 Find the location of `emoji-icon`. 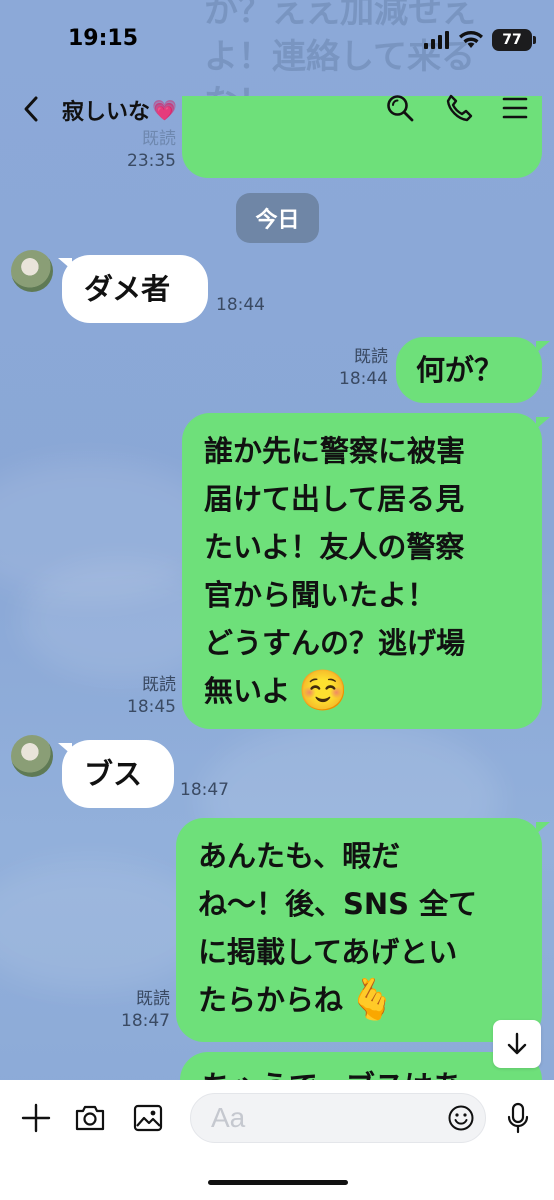

emoji-icon is located at coordinates (461, 1118).